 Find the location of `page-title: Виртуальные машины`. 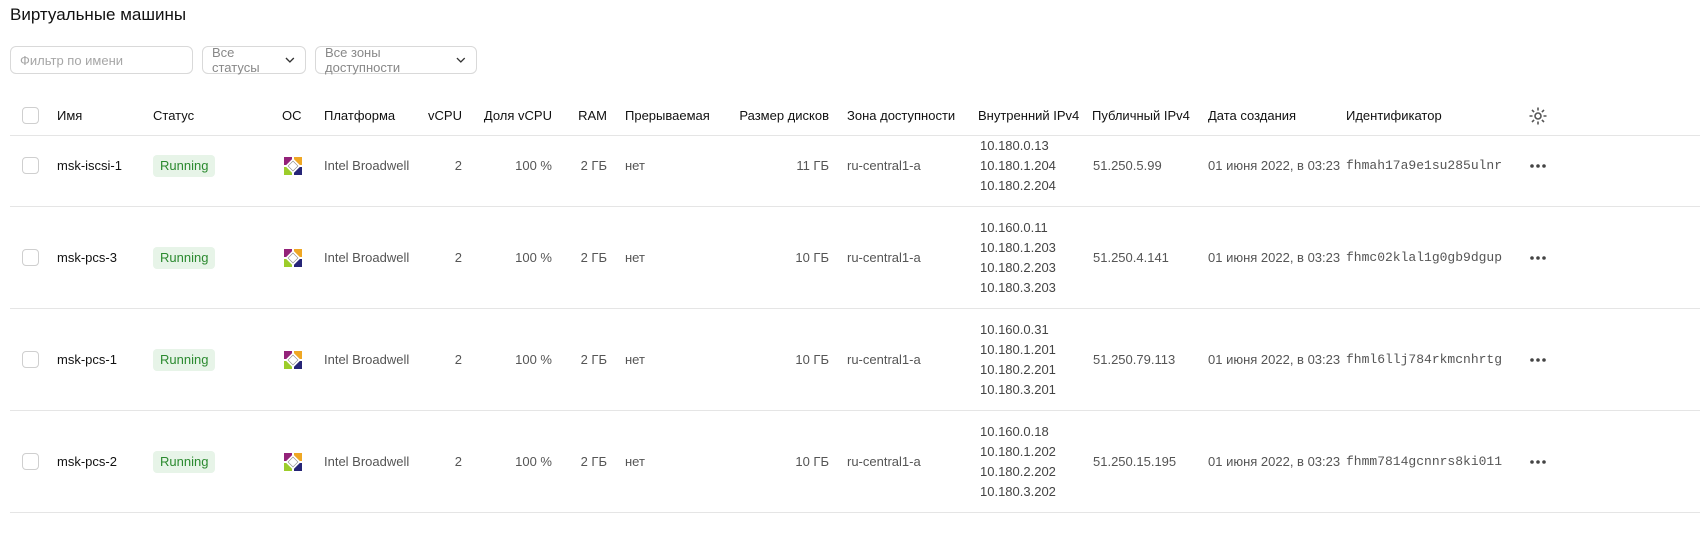

page-title: Виртуальные машины is located at coordinates (98, 14).